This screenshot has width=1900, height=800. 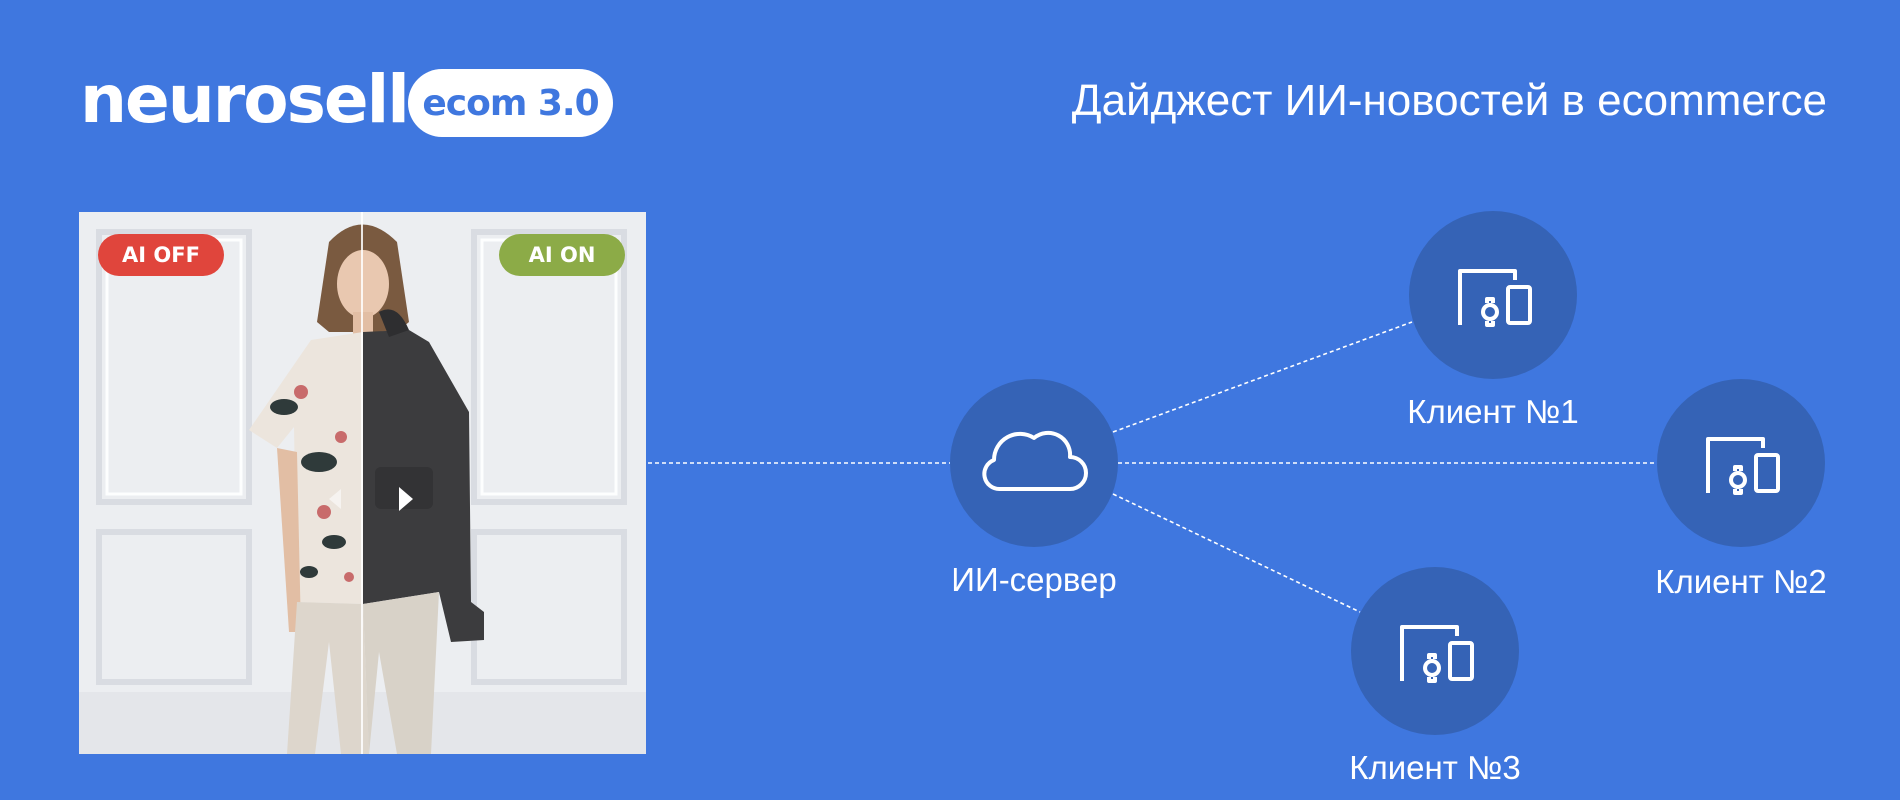 I want to click on client-1-label: Клиент №1, so click(x=1493, y=411).